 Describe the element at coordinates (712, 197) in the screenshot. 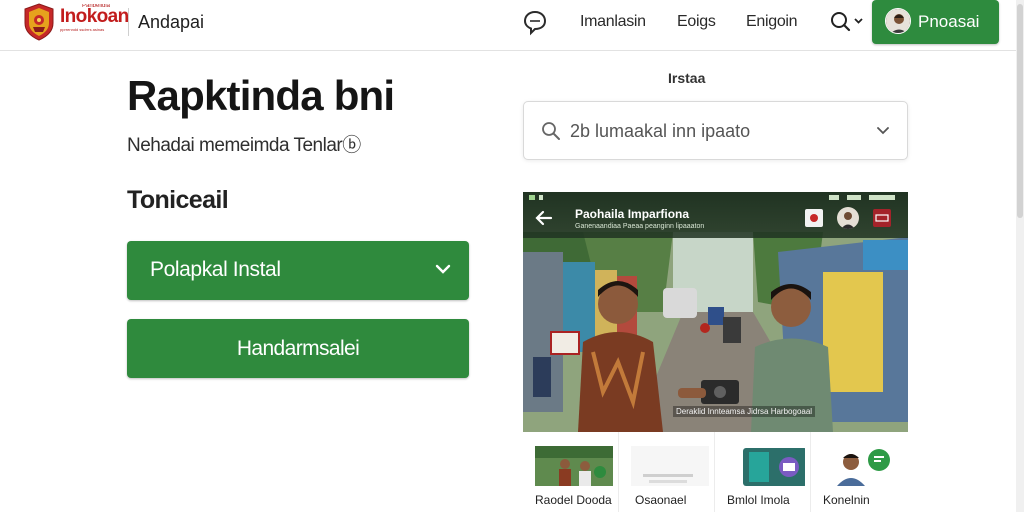

I see `status-bar-icons` at that location.